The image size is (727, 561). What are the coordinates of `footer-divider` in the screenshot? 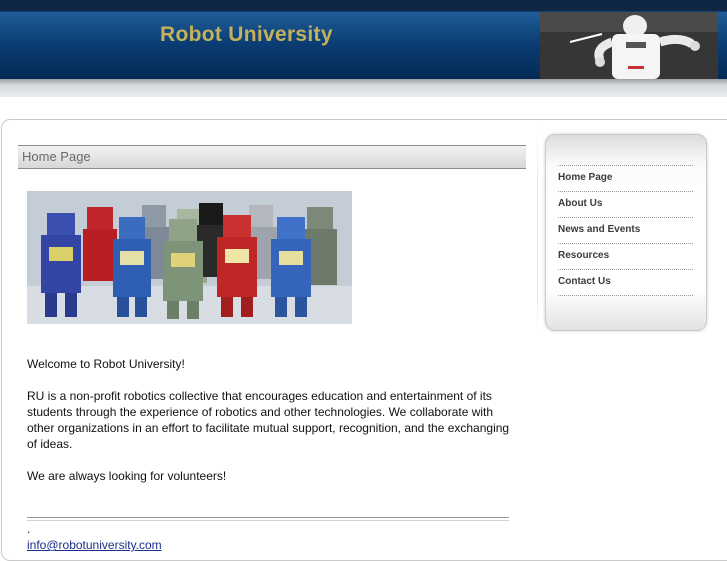 It's located at (268, 519).